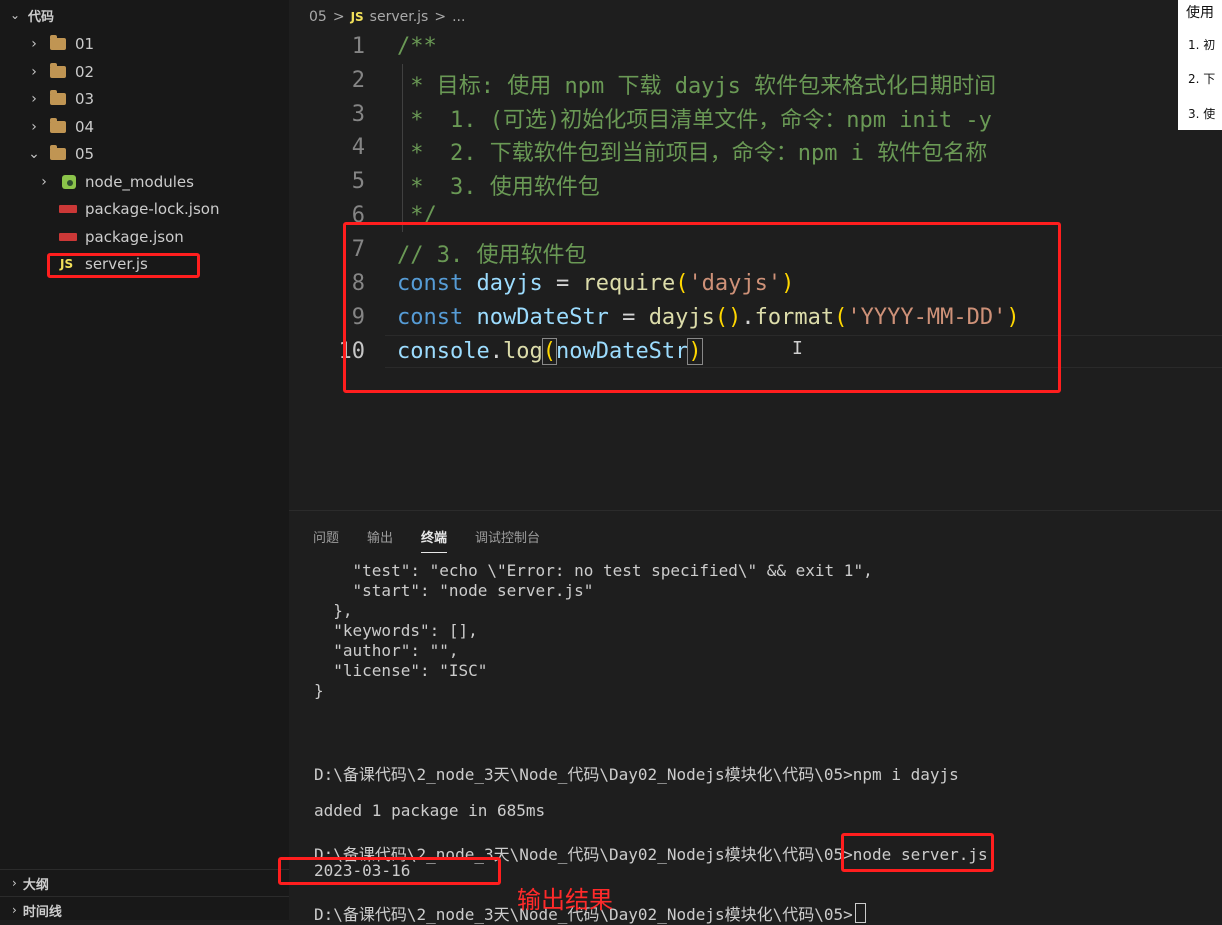  Describe the element at coordinates (1209, 114) in the screenshot. I see `preview-item-text: 使` at that location.